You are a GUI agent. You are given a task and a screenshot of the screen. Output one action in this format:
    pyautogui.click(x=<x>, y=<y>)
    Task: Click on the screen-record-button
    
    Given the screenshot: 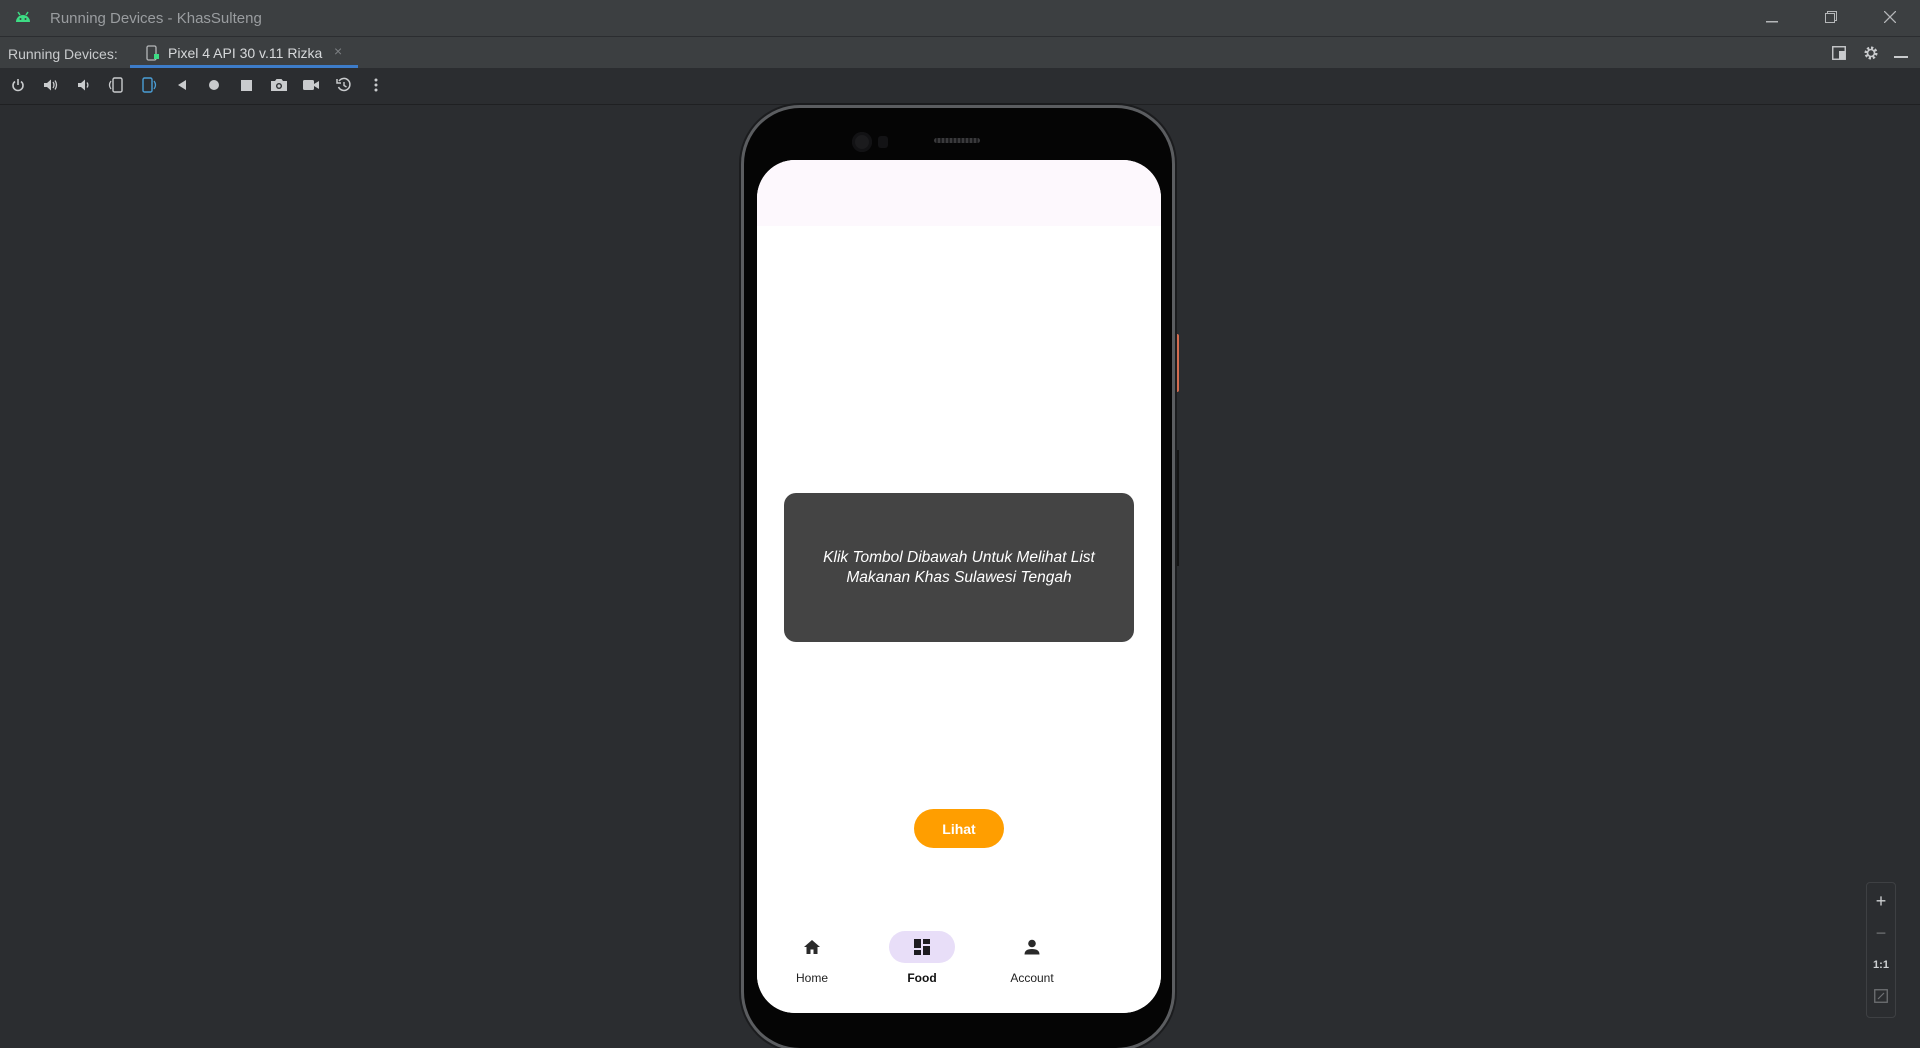 What is the action you would take?
    pyautogui.click(x=311, y=87)
    